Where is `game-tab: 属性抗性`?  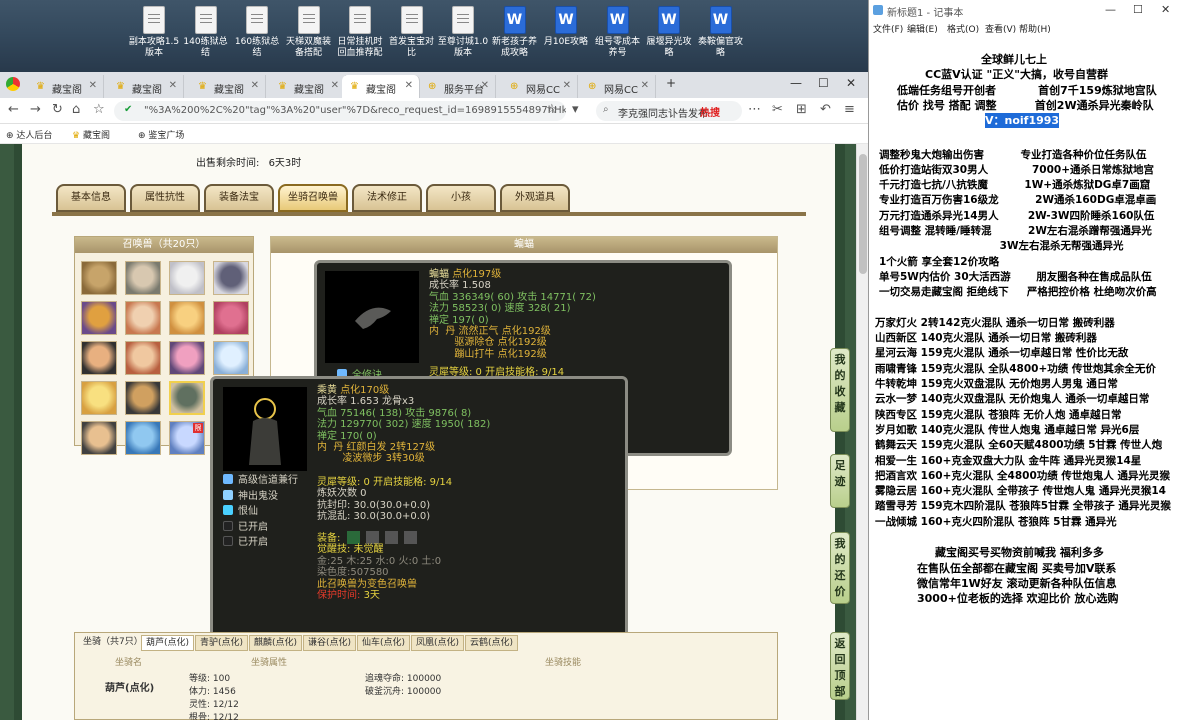
game-tab: 属性抗性 is located at coordinates (165, 198).